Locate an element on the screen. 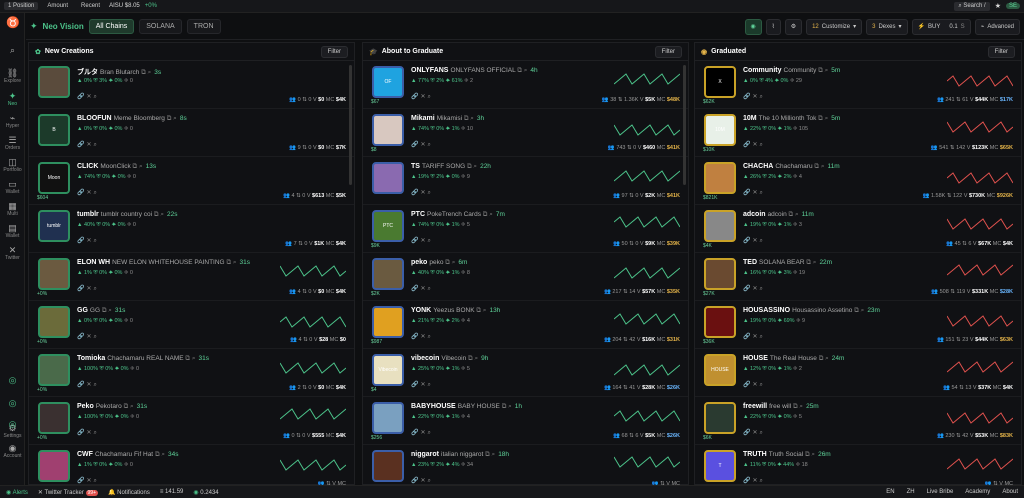 The width and height of the screenshot is (1024, 498). customize-button: 12 Customize ▾ is located at coordinates (834, 26).